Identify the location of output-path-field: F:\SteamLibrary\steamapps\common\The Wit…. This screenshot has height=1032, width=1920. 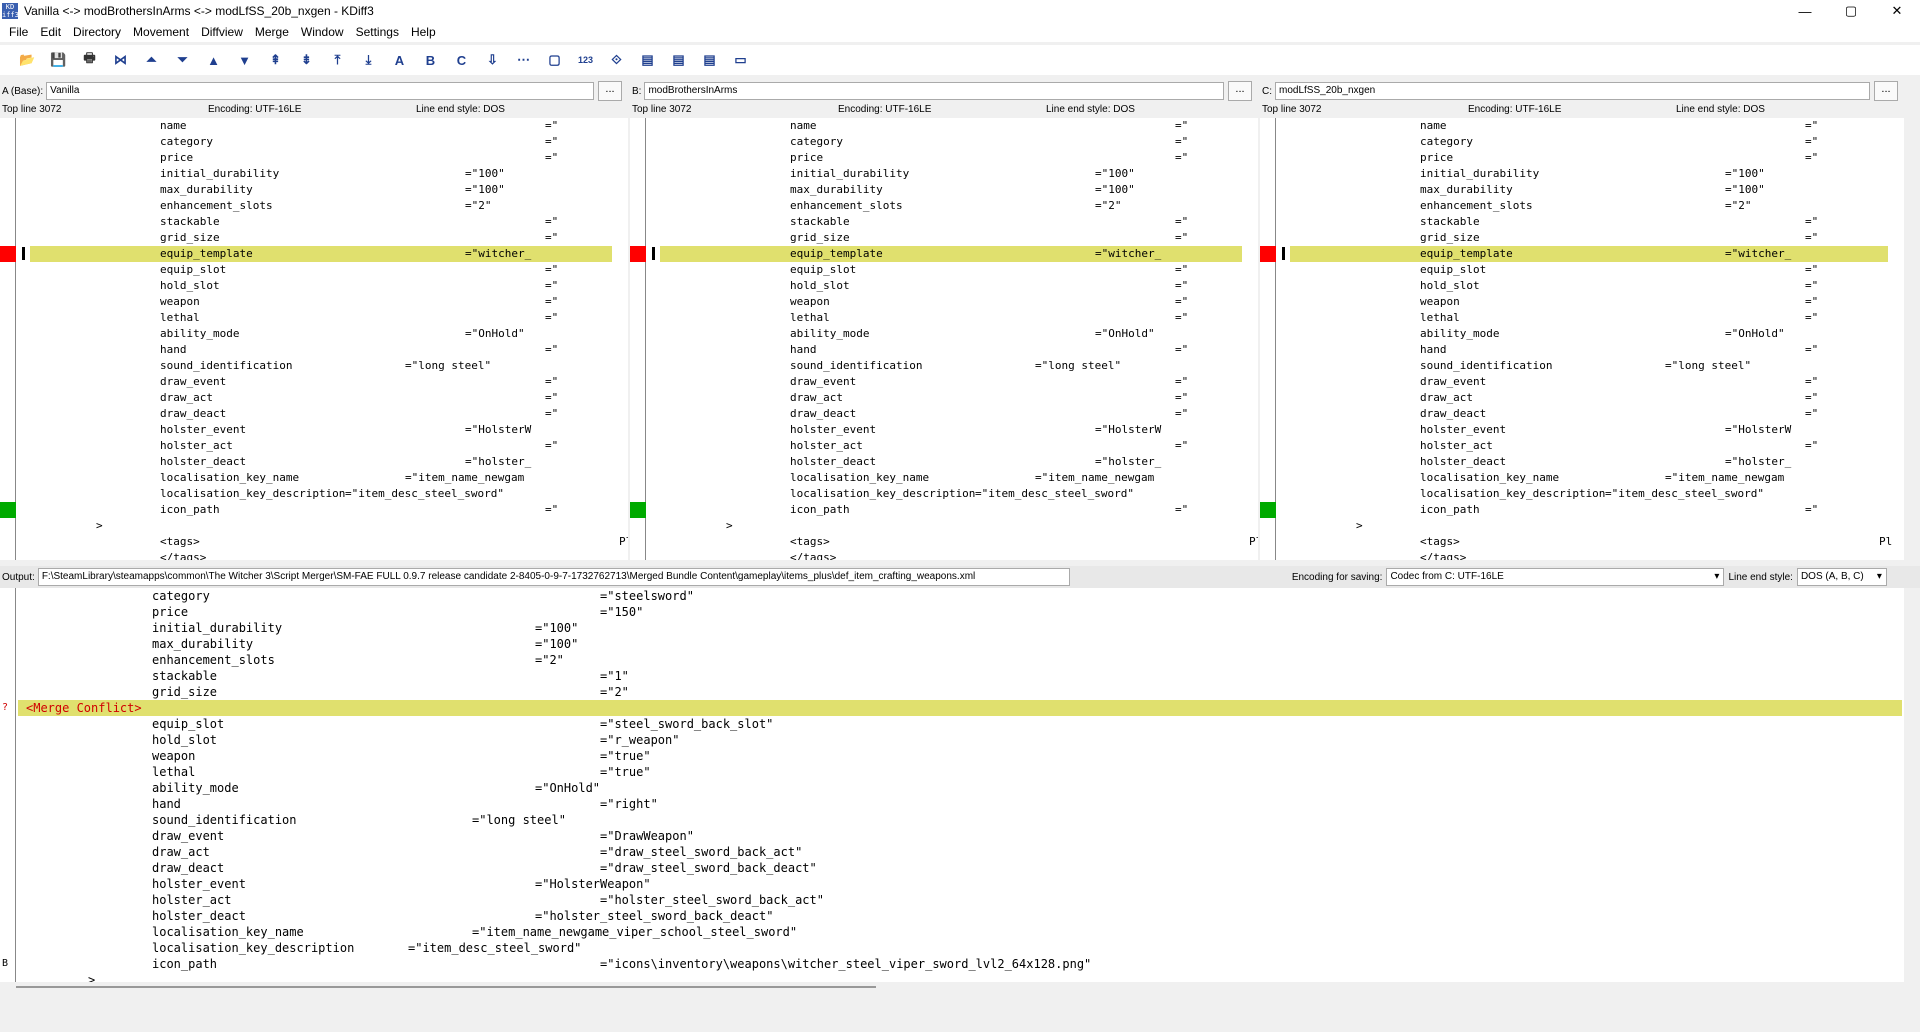
(553, 577).